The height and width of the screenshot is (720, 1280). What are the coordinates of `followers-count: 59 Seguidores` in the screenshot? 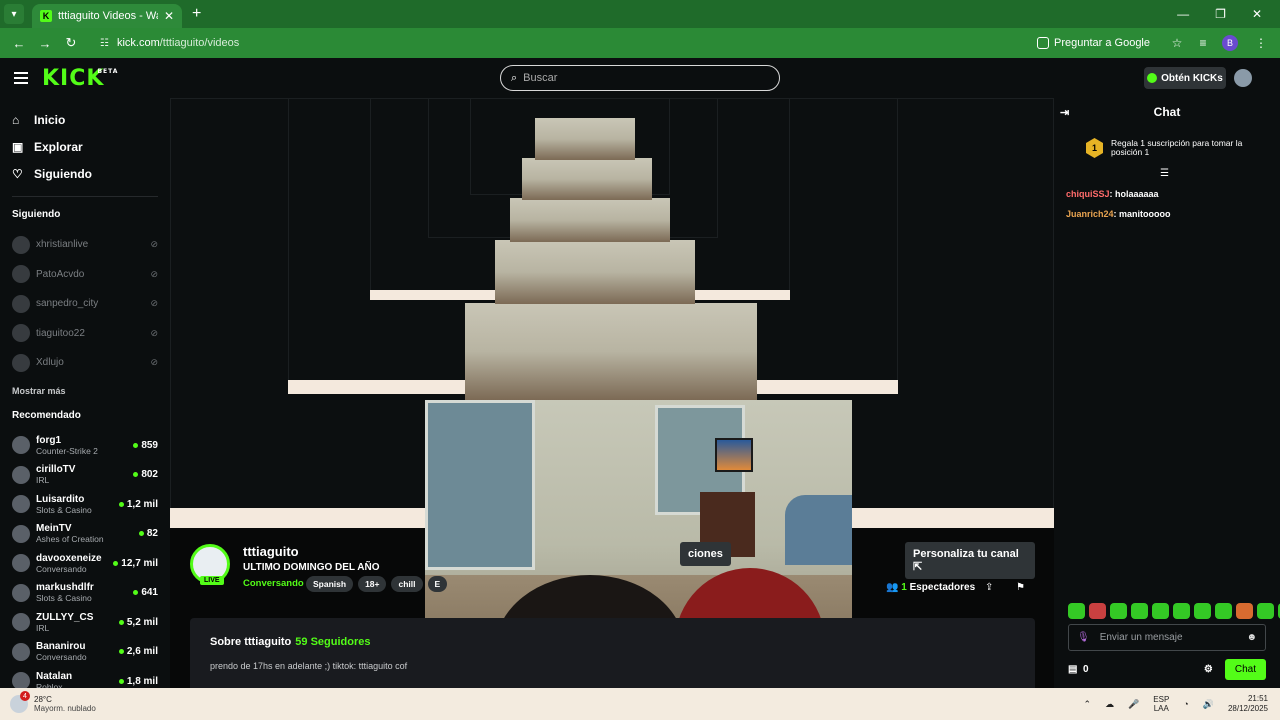 It's located at (333, 642).